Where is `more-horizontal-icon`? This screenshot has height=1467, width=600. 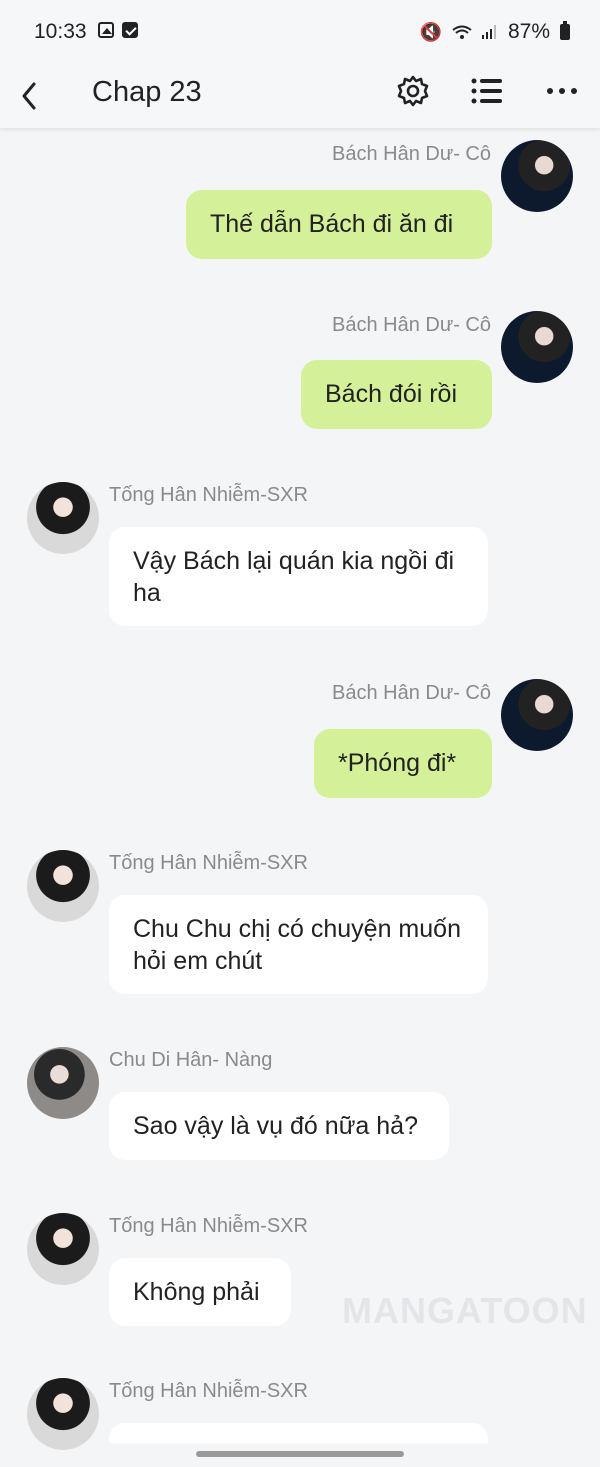
more-horizontal-icon is located at coordinates (562, 91).